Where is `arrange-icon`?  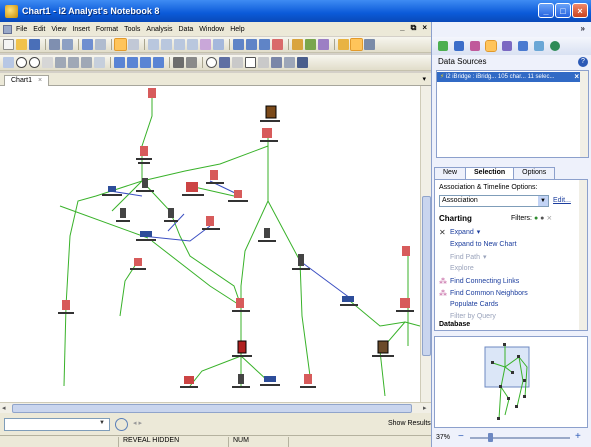 arrange-icon is located at coordinates (205, 44).